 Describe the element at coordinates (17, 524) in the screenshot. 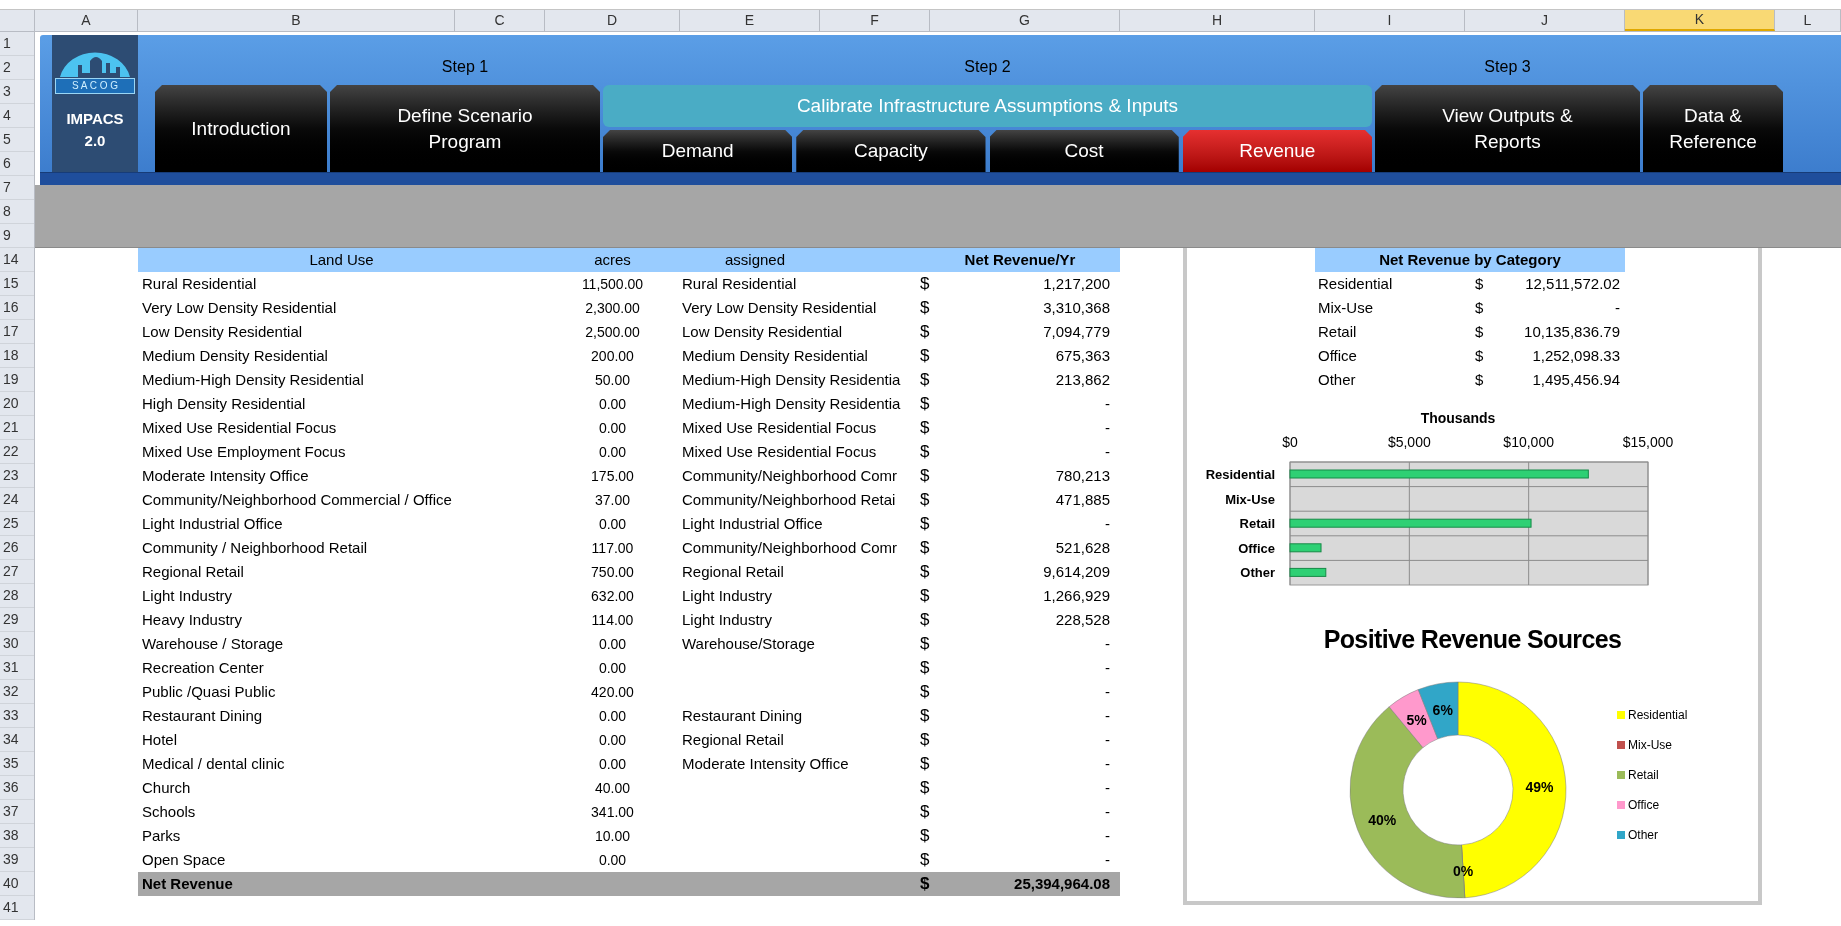

I see `row-number: 25` at that location.